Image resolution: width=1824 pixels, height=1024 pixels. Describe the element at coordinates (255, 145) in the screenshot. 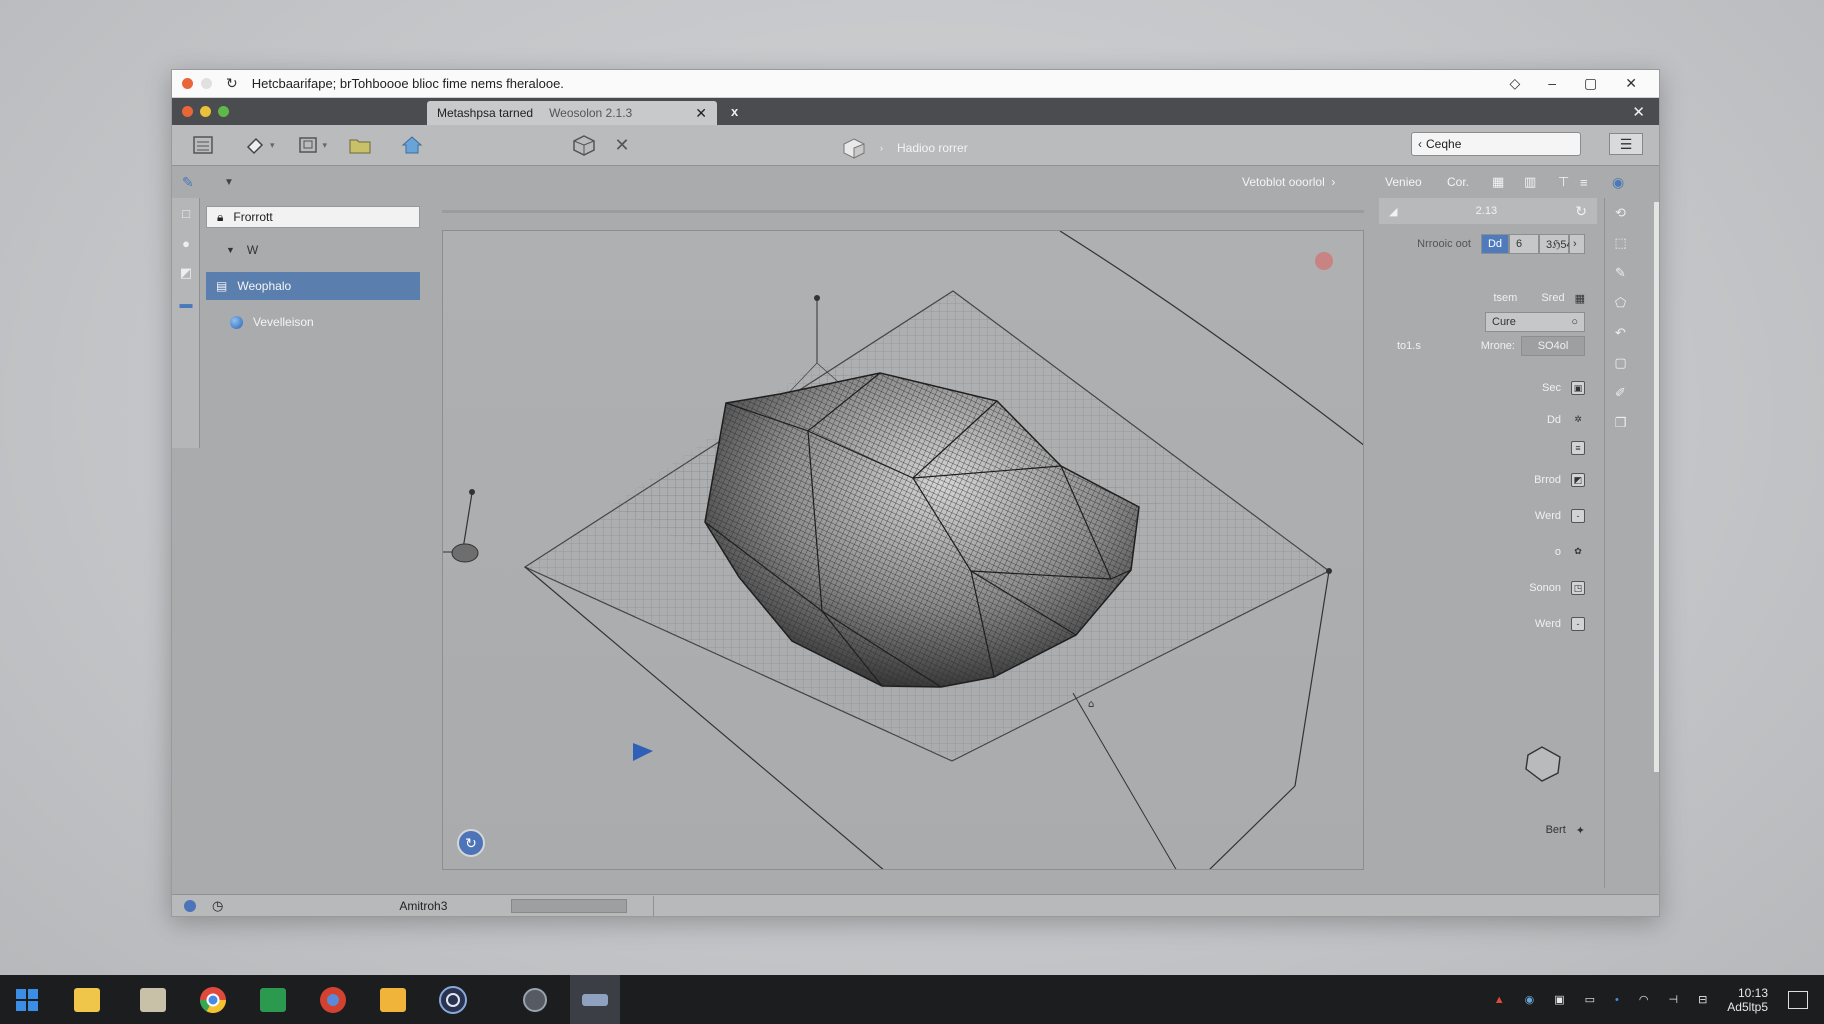

I see `eraser-icon` at that location.